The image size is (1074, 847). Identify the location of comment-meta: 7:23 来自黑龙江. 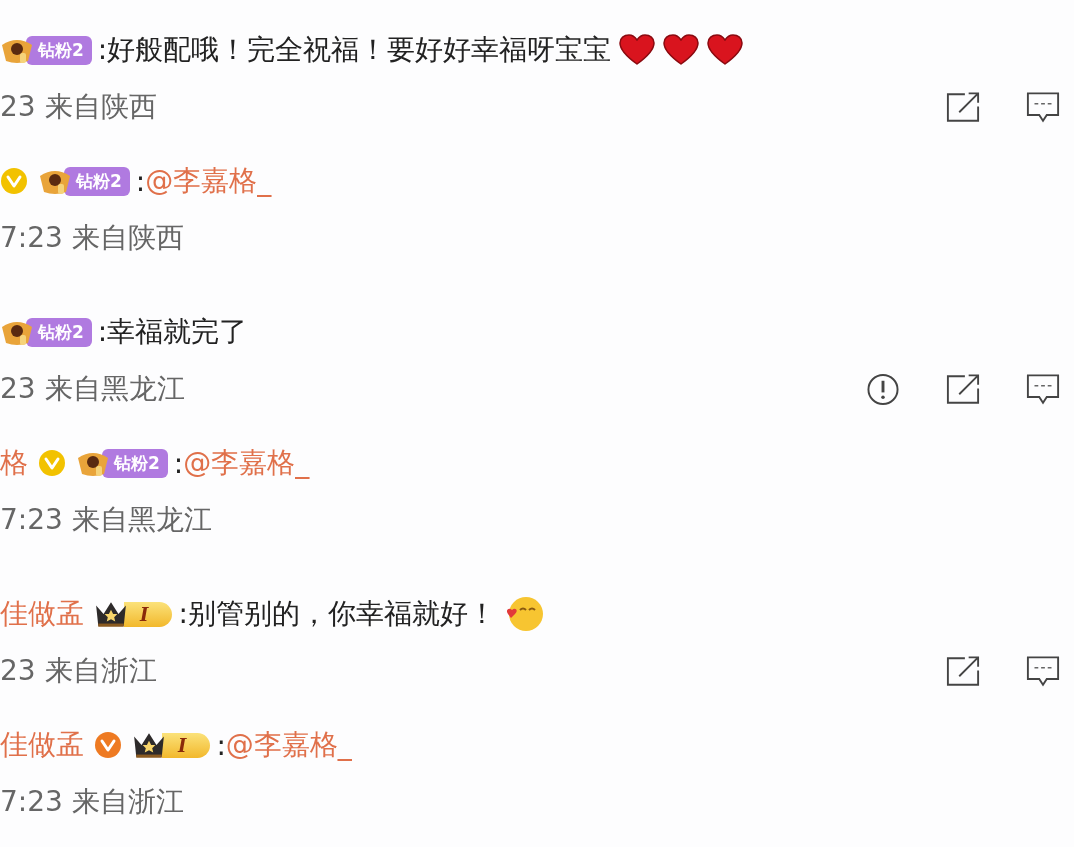
(106, 520).